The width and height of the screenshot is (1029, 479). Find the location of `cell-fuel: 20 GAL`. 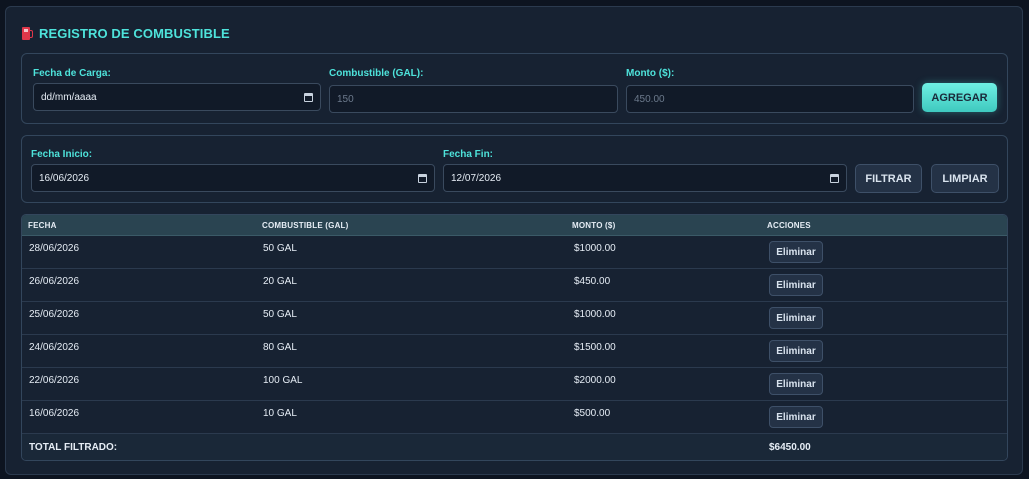

cell-fuel: 20 GAL is located at coordinates (280, 281).